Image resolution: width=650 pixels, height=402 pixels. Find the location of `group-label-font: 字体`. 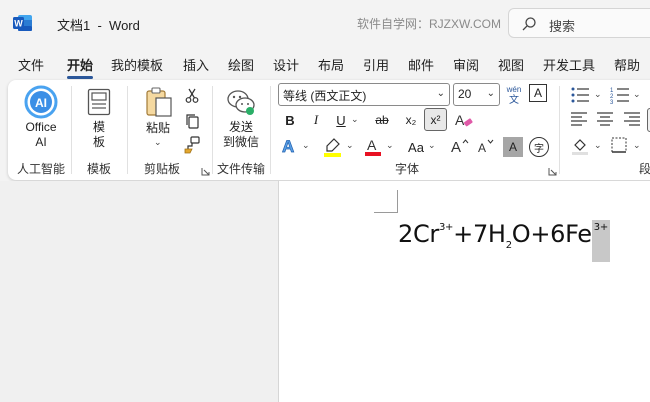

group-label-font: 字体 is located at coordinates (407, 169).